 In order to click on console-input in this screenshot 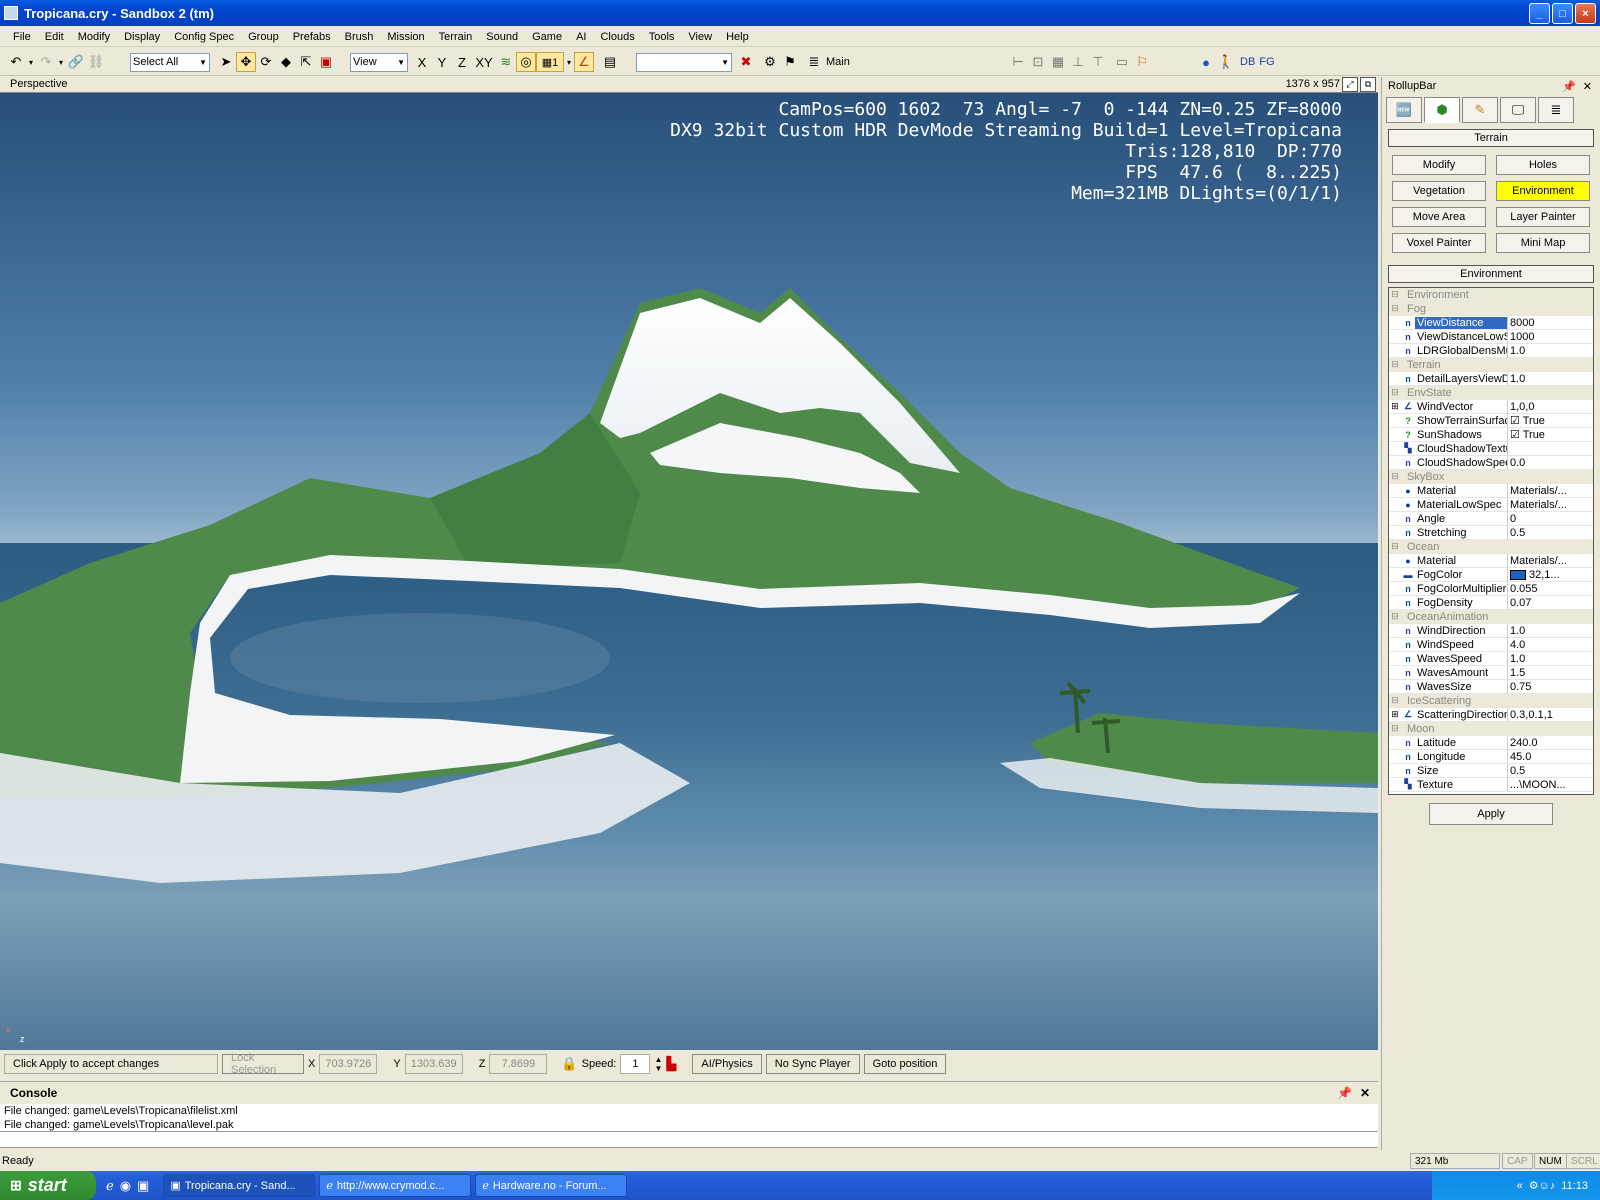, I will do `click(689, 1140)`.